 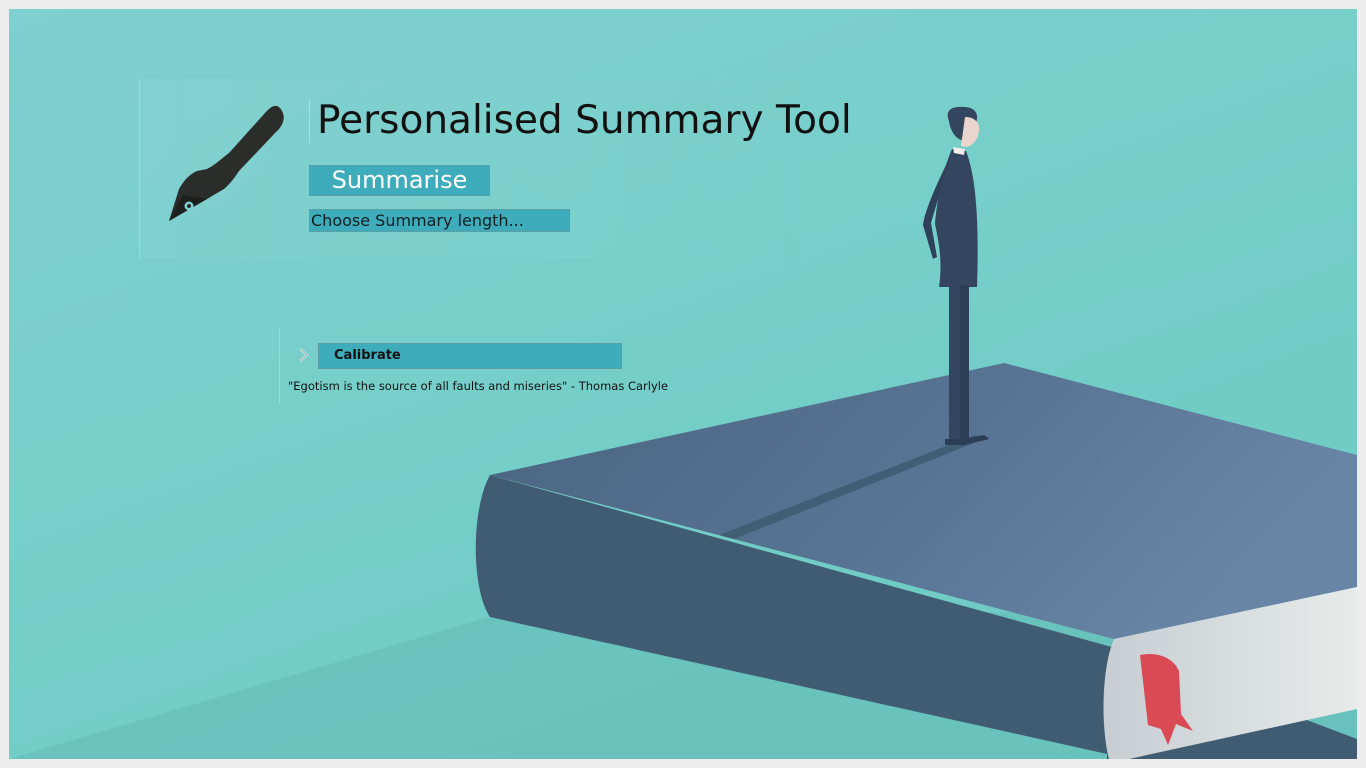 What do you see at coordinates (226, 163) in the screenshot?
I see `fountain-pen-icon` at bounding box center [226, 163].